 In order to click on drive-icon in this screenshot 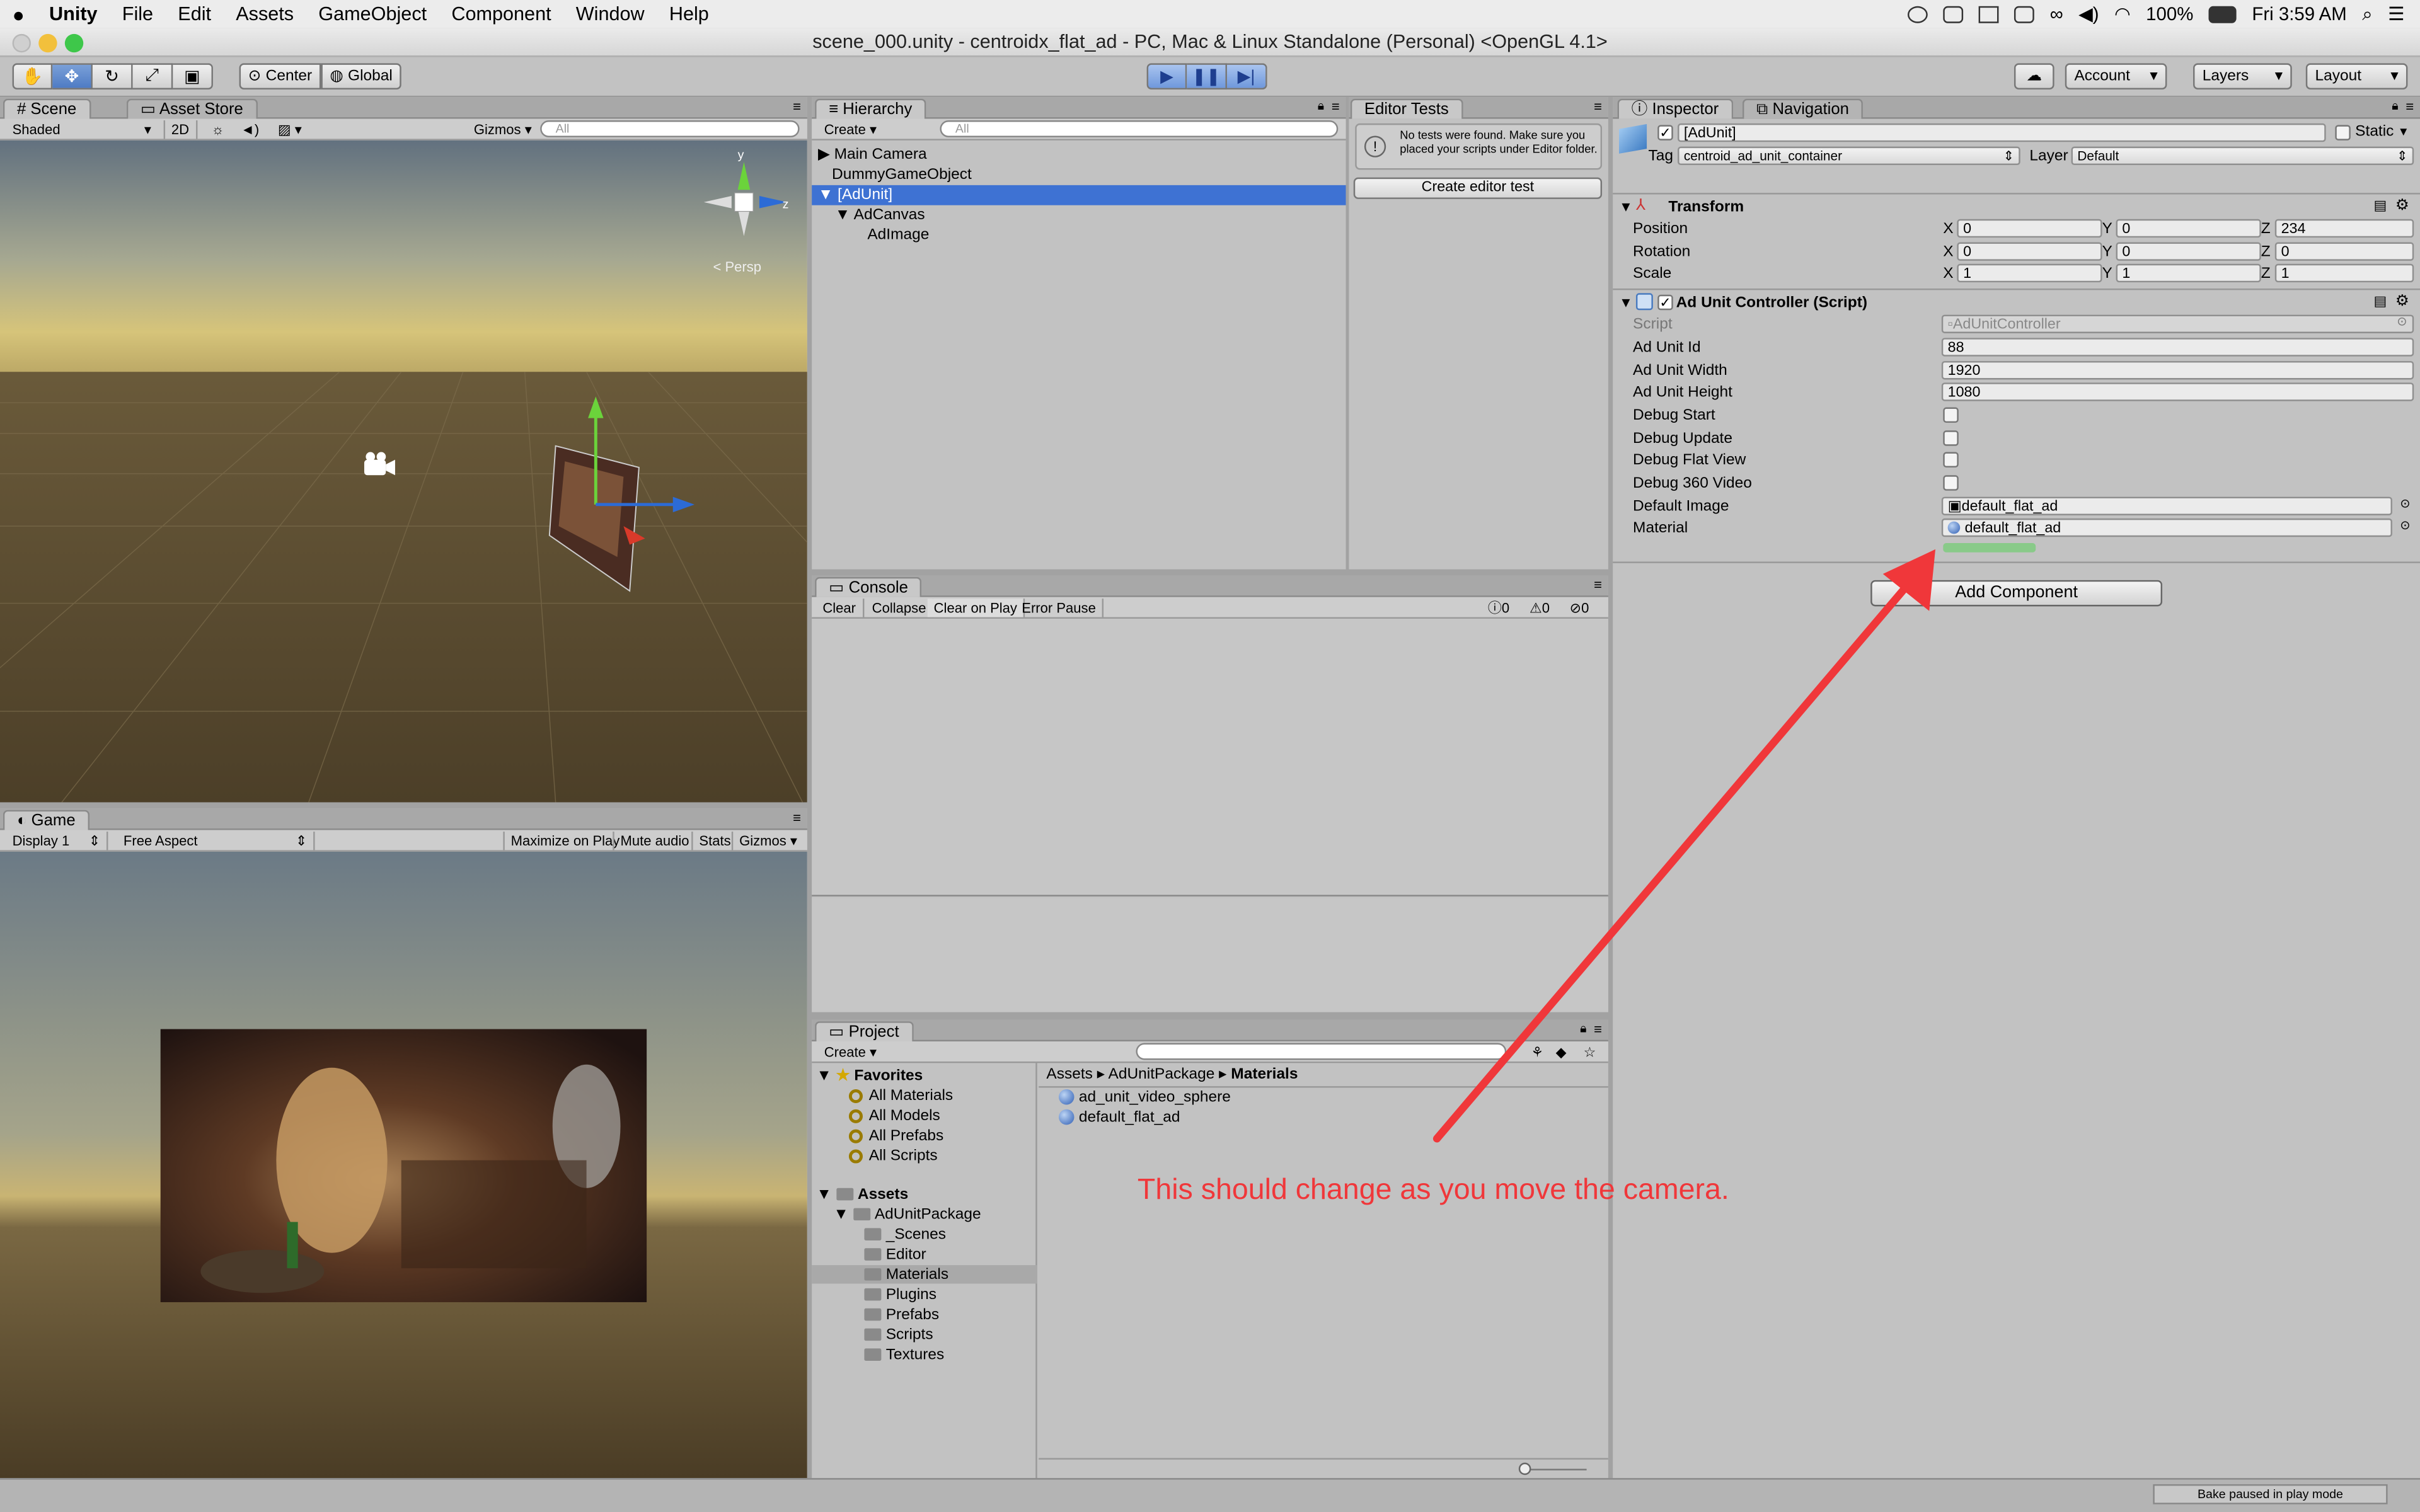, I will do `click(1989, 14)`.